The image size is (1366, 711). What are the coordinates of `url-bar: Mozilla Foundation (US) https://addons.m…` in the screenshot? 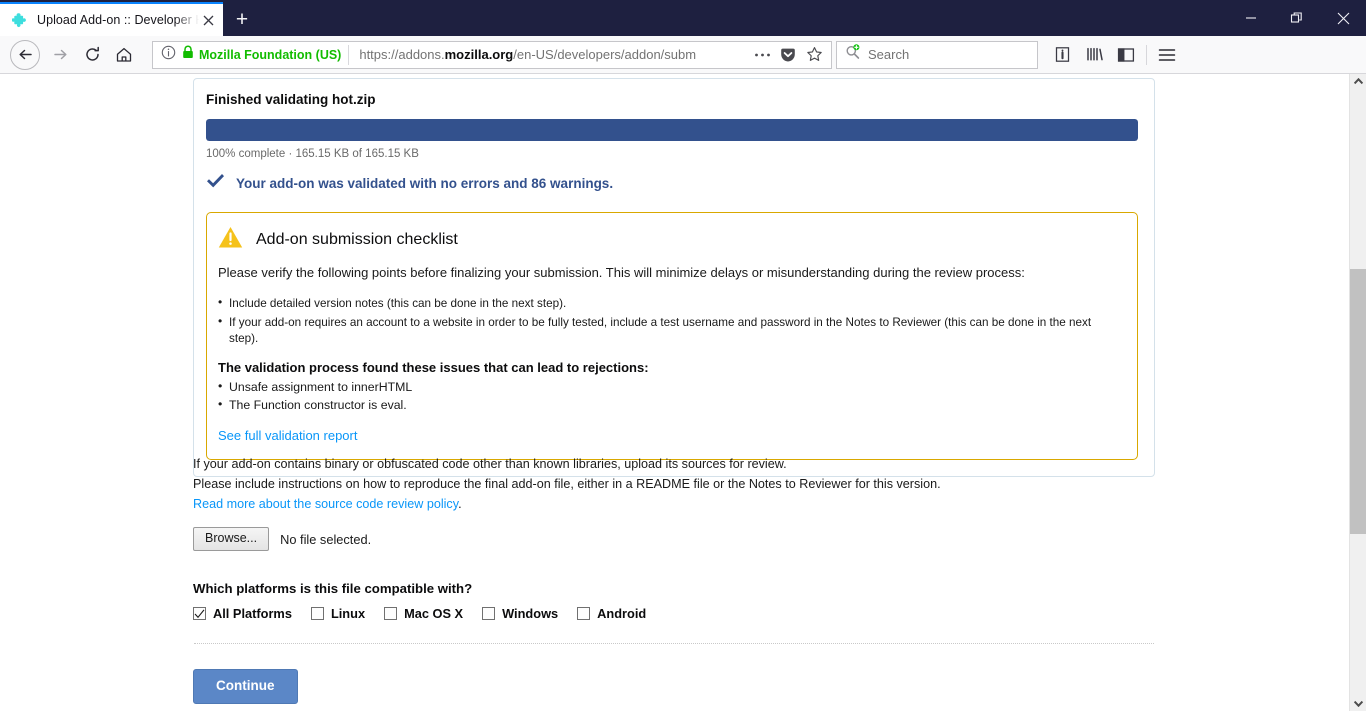 It's located at (492, 54).